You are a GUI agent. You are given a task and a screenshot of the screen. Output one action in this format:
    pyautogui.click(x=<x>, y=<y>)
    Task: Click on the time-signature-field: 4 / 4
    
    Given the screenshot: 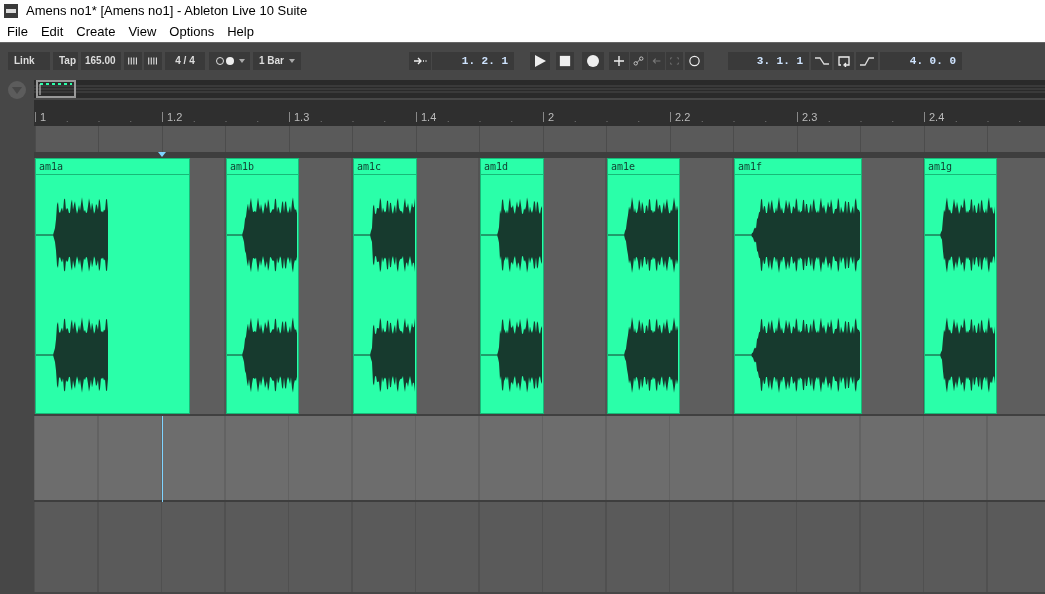 What is the action you would take?
    pyautogui.click(x=185, y=61)
    